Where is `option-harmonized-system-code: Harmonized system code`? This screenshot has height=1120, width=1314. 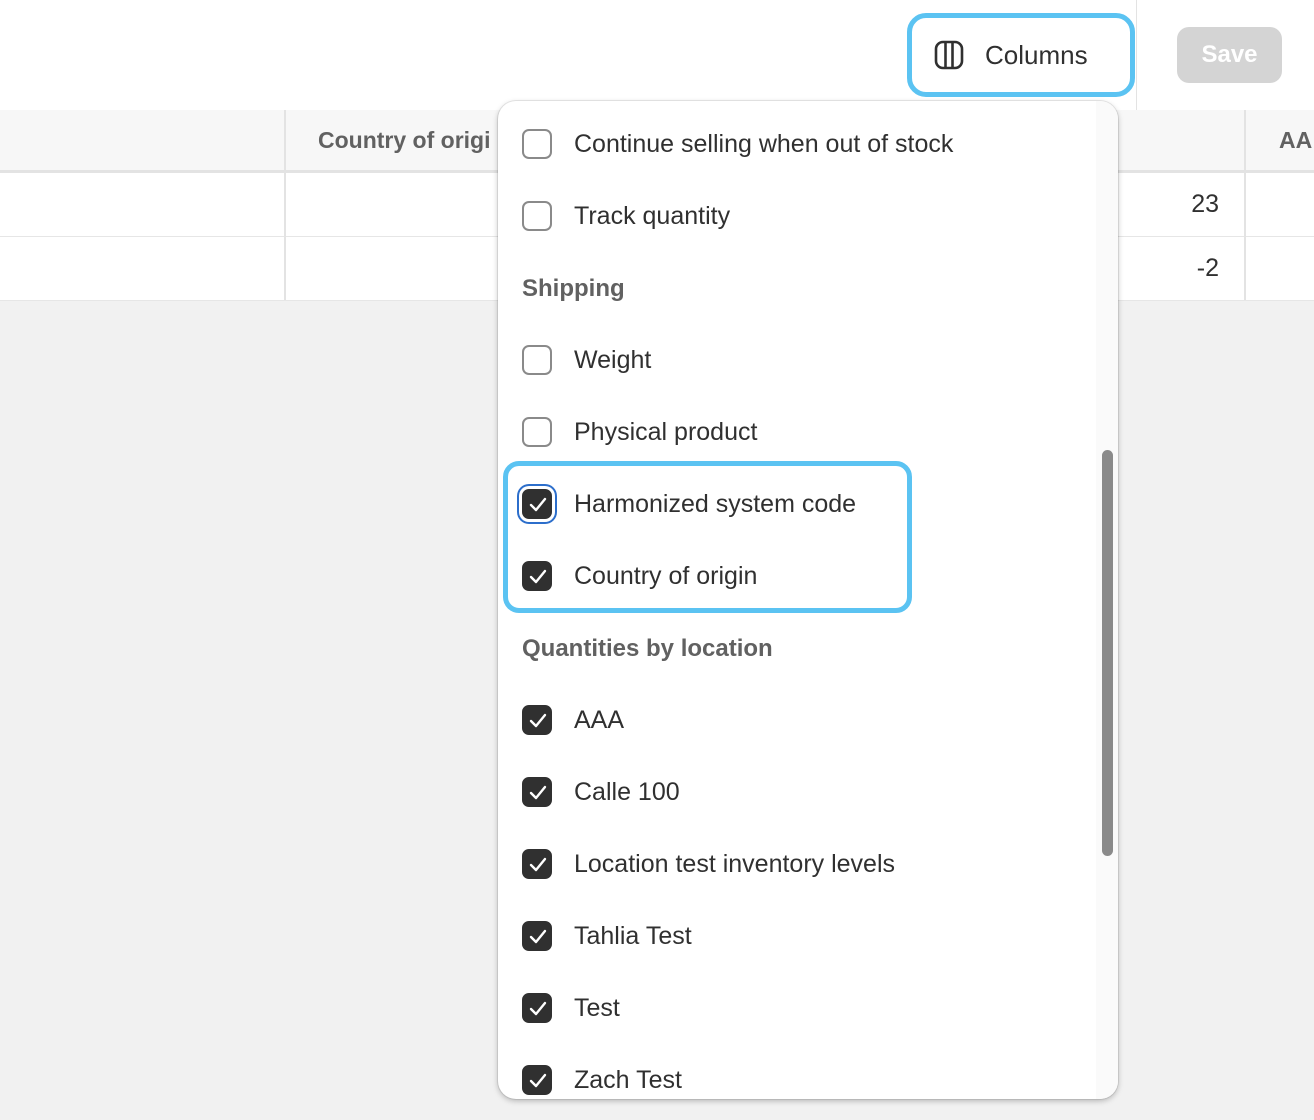
option-harmonized-system-code: Harmonized system code is located at coordinates (689, 504).